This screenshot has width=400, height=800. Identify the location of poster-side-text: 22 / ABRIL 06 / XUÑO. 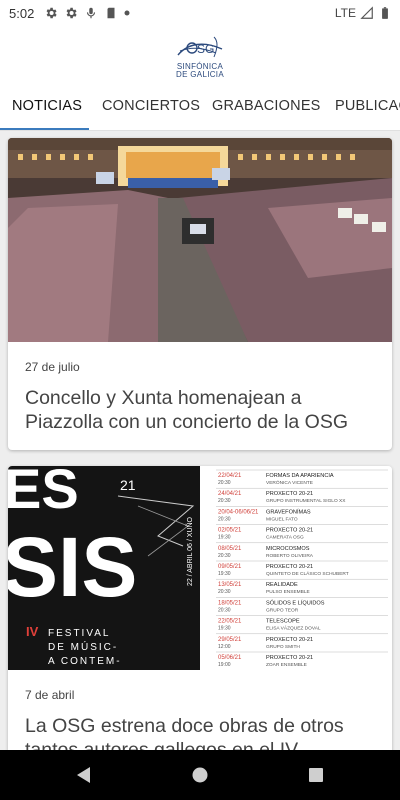
(189, 551).